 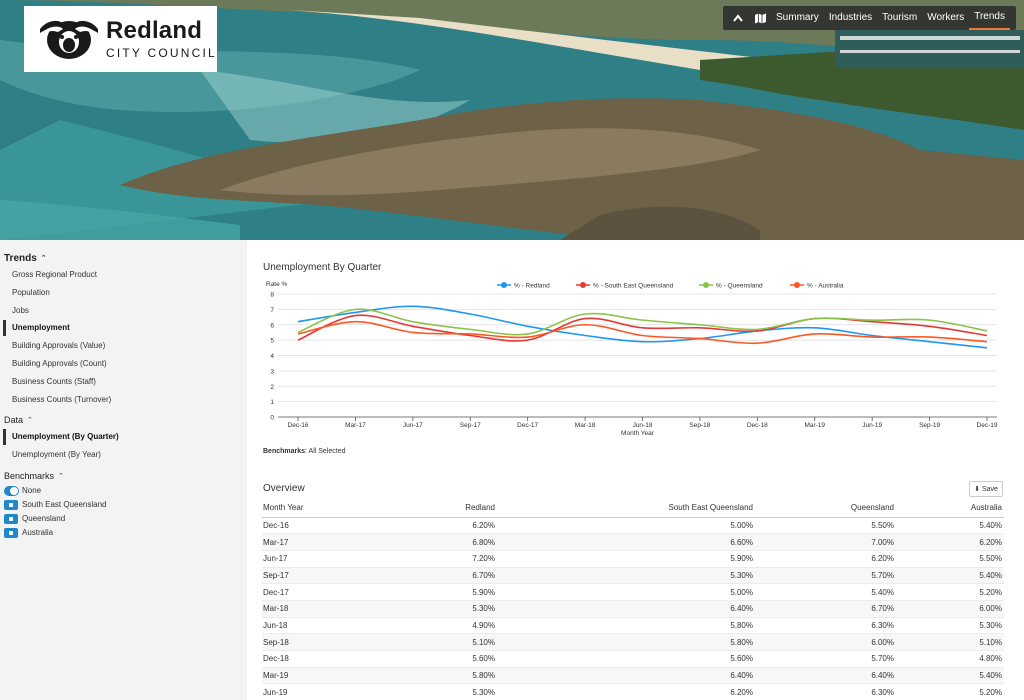 I want to click on benchmark-seq: South East Queensland, so click(x=123, y=505).